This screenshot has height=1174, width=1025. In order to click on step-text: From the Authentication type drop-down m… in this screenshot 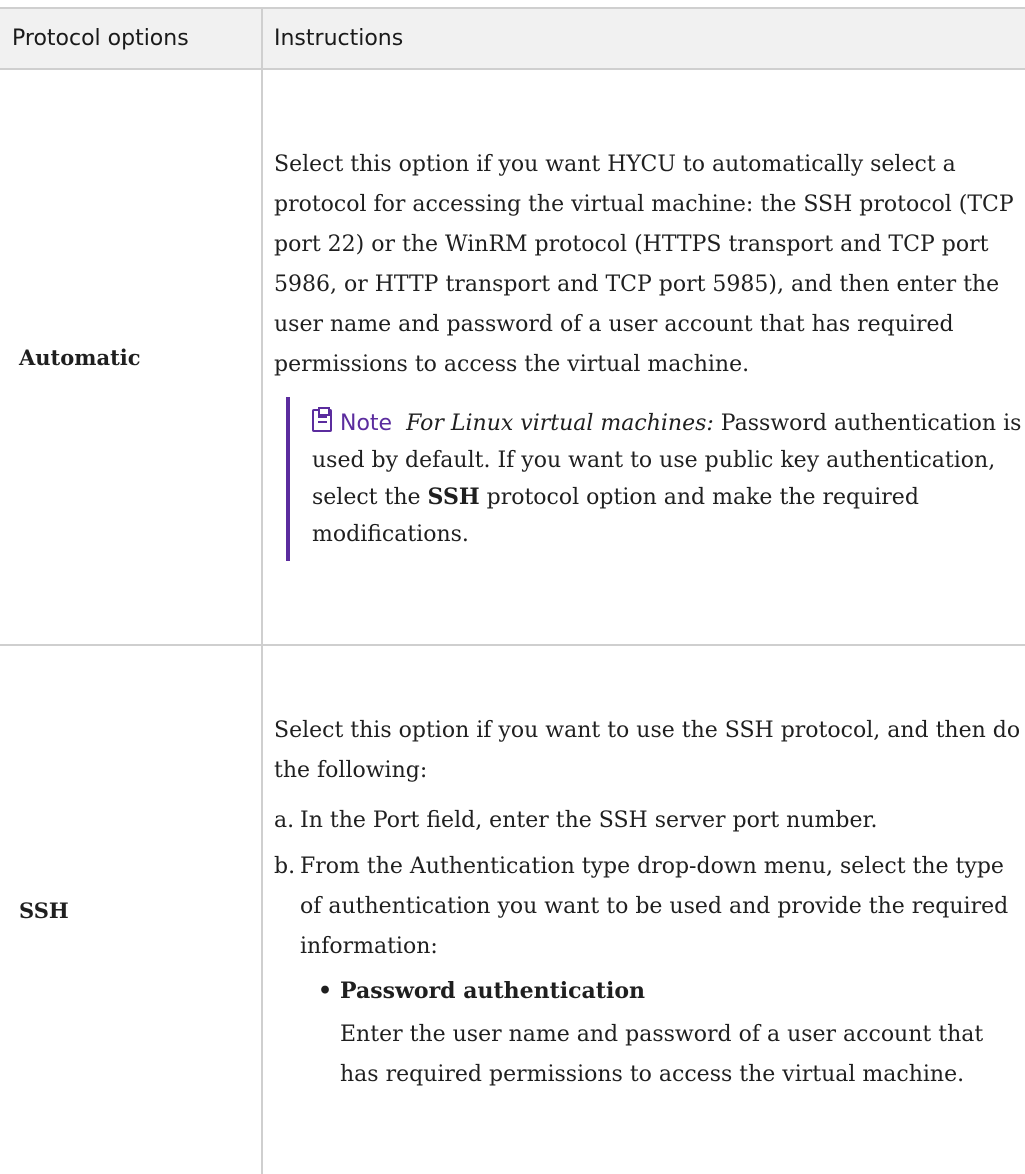, I will do `click(654, 906)`.